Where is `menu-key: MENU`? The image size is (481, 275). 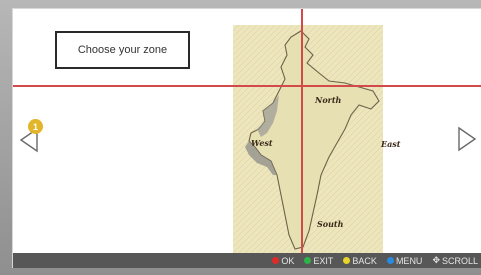
menu-key: MENU is located at coordinates (404, 260).